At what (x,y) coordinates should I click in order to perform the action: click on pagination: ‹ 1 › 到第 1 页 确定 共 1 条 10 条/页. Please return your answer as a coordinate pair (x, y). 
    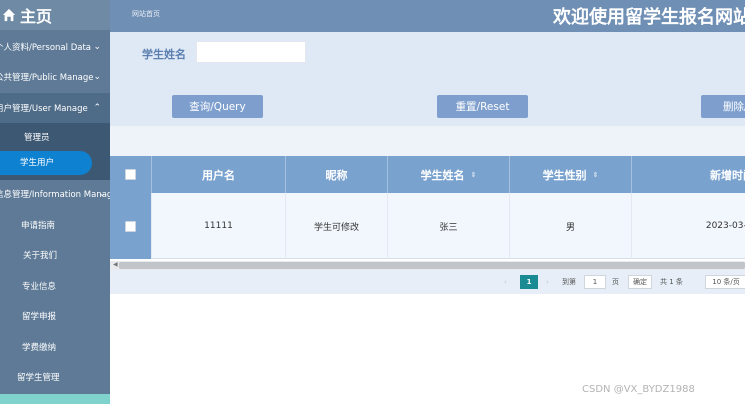
    Looking at the image, I should click on (427, 282).